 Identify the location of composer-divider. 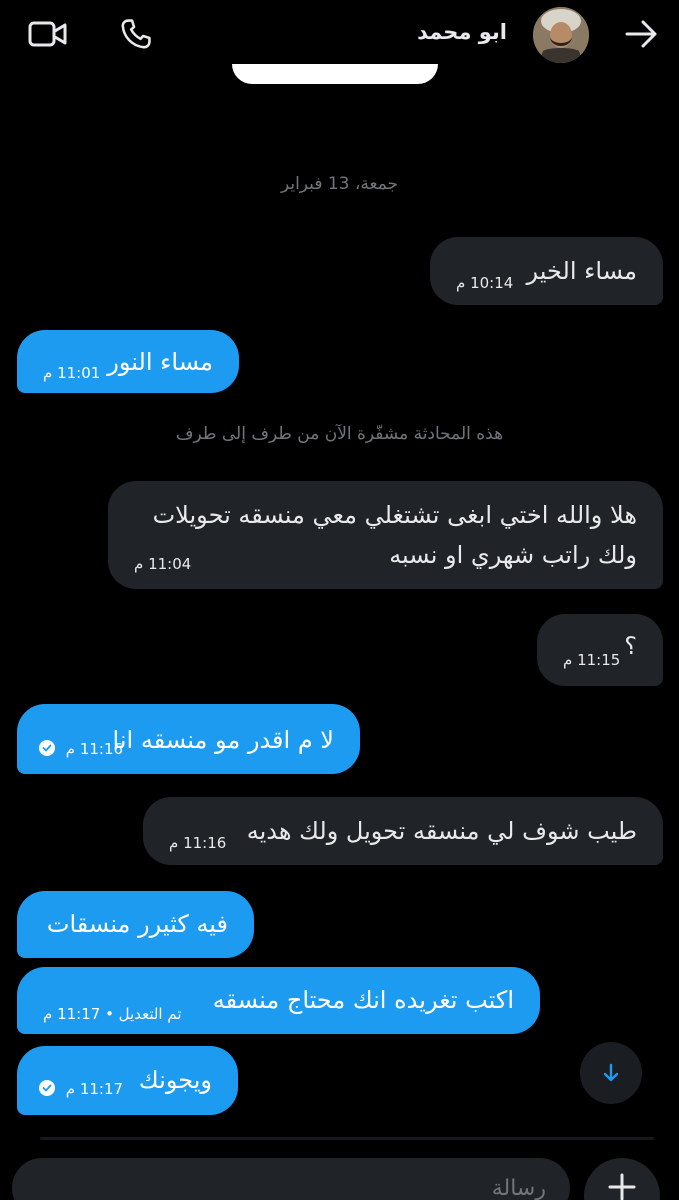
(347, 1138).